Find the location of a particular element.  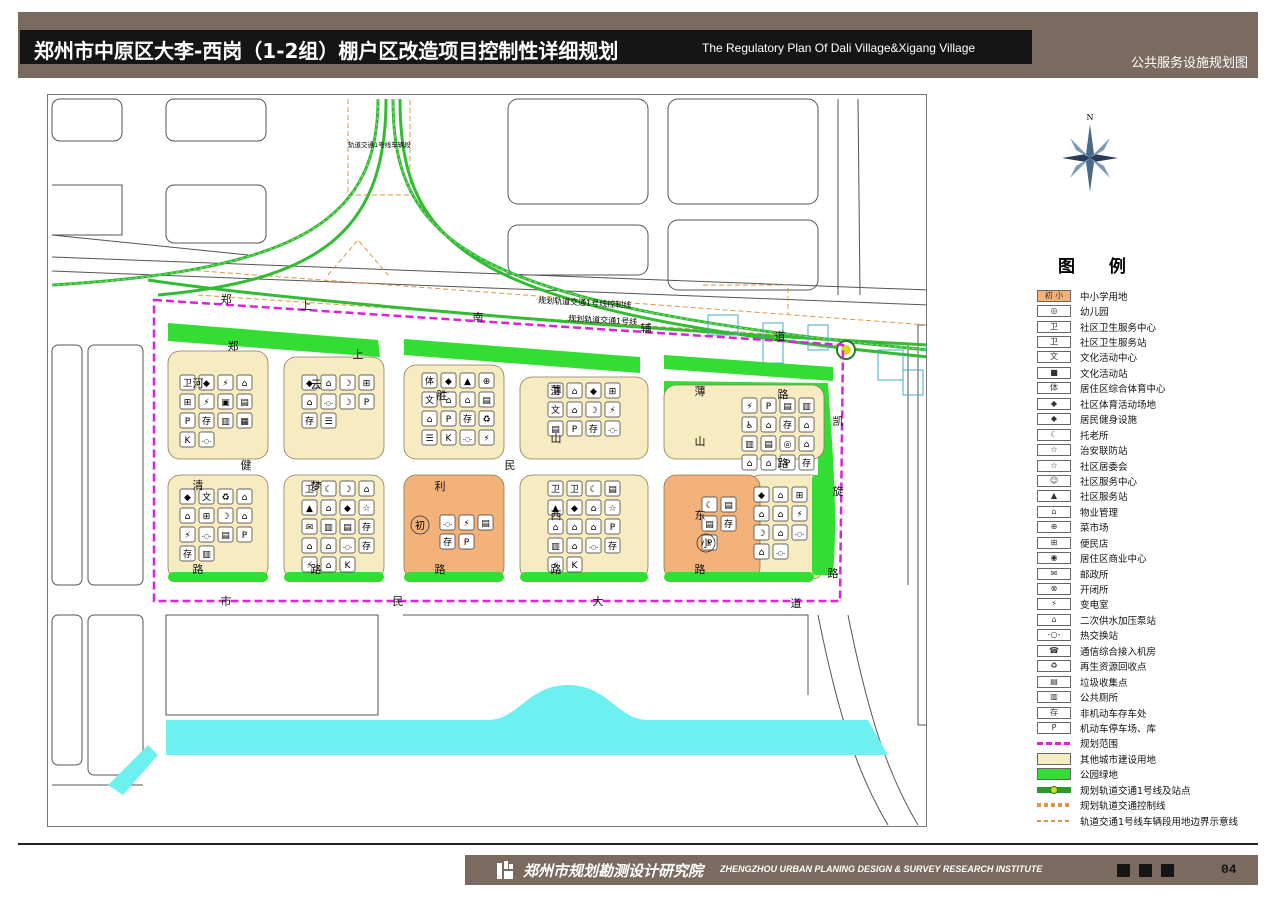

institute-logo-icon is located at coordinates (505, 870).